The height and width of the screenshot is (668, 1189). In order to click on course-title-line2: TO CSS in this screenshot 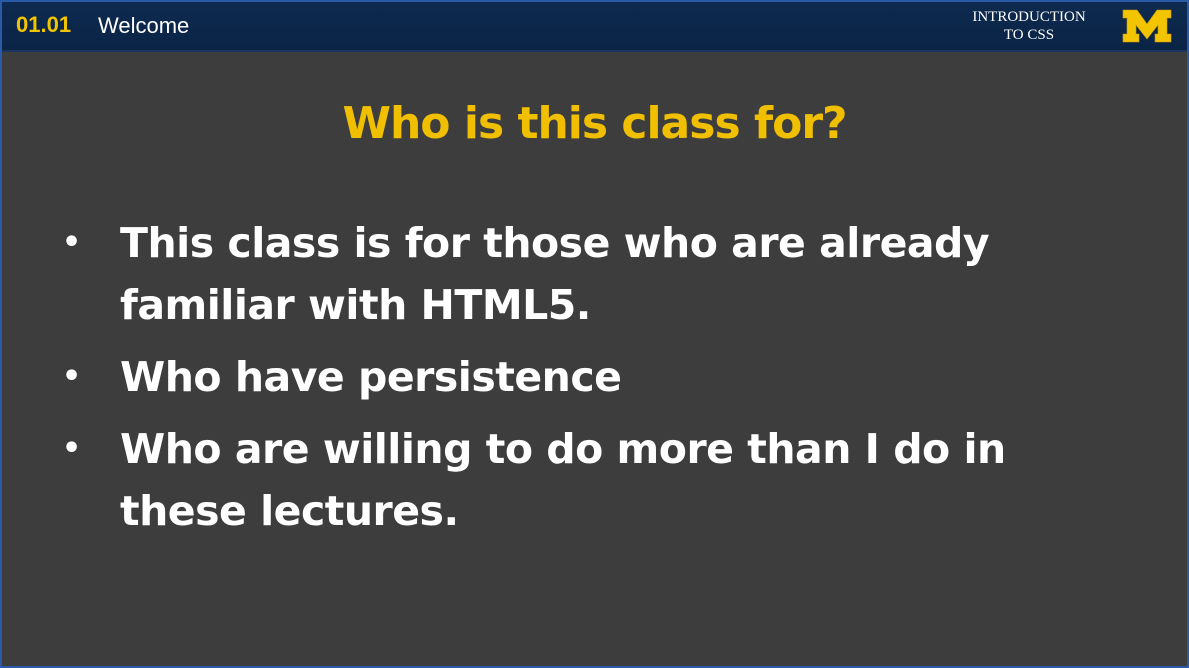, I will do `click(1029, 35)`.